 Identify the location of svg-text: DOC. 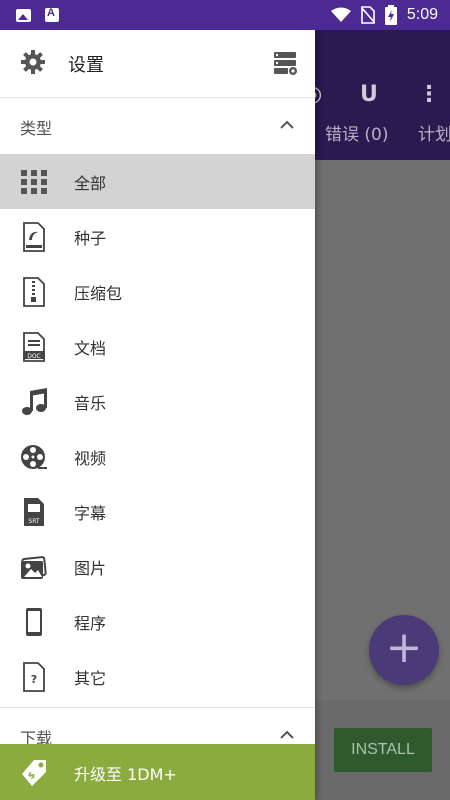
(34, 356).